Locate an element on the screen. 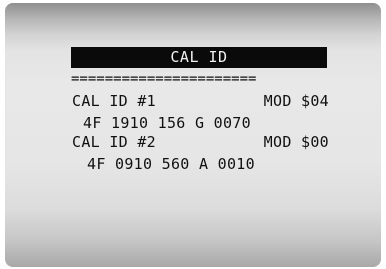 This screenshot has height=269, width=386. screen-title: CAL ID is located at coordinates (199, 57).